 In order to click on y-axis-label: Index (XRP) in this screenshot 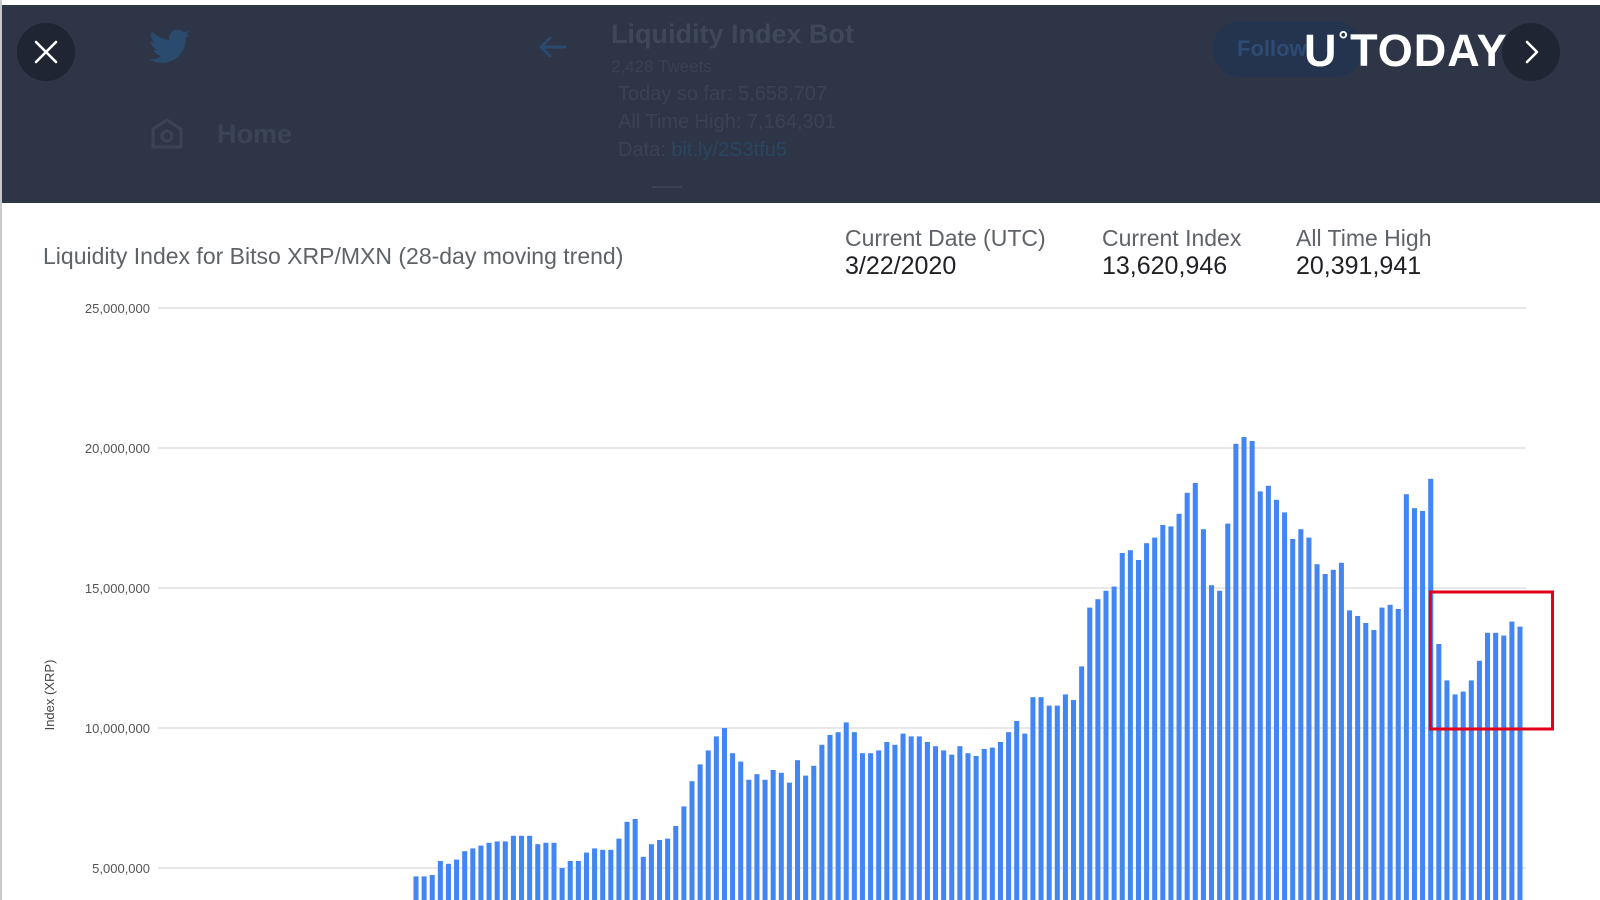, I will do `click(49, 695)`.